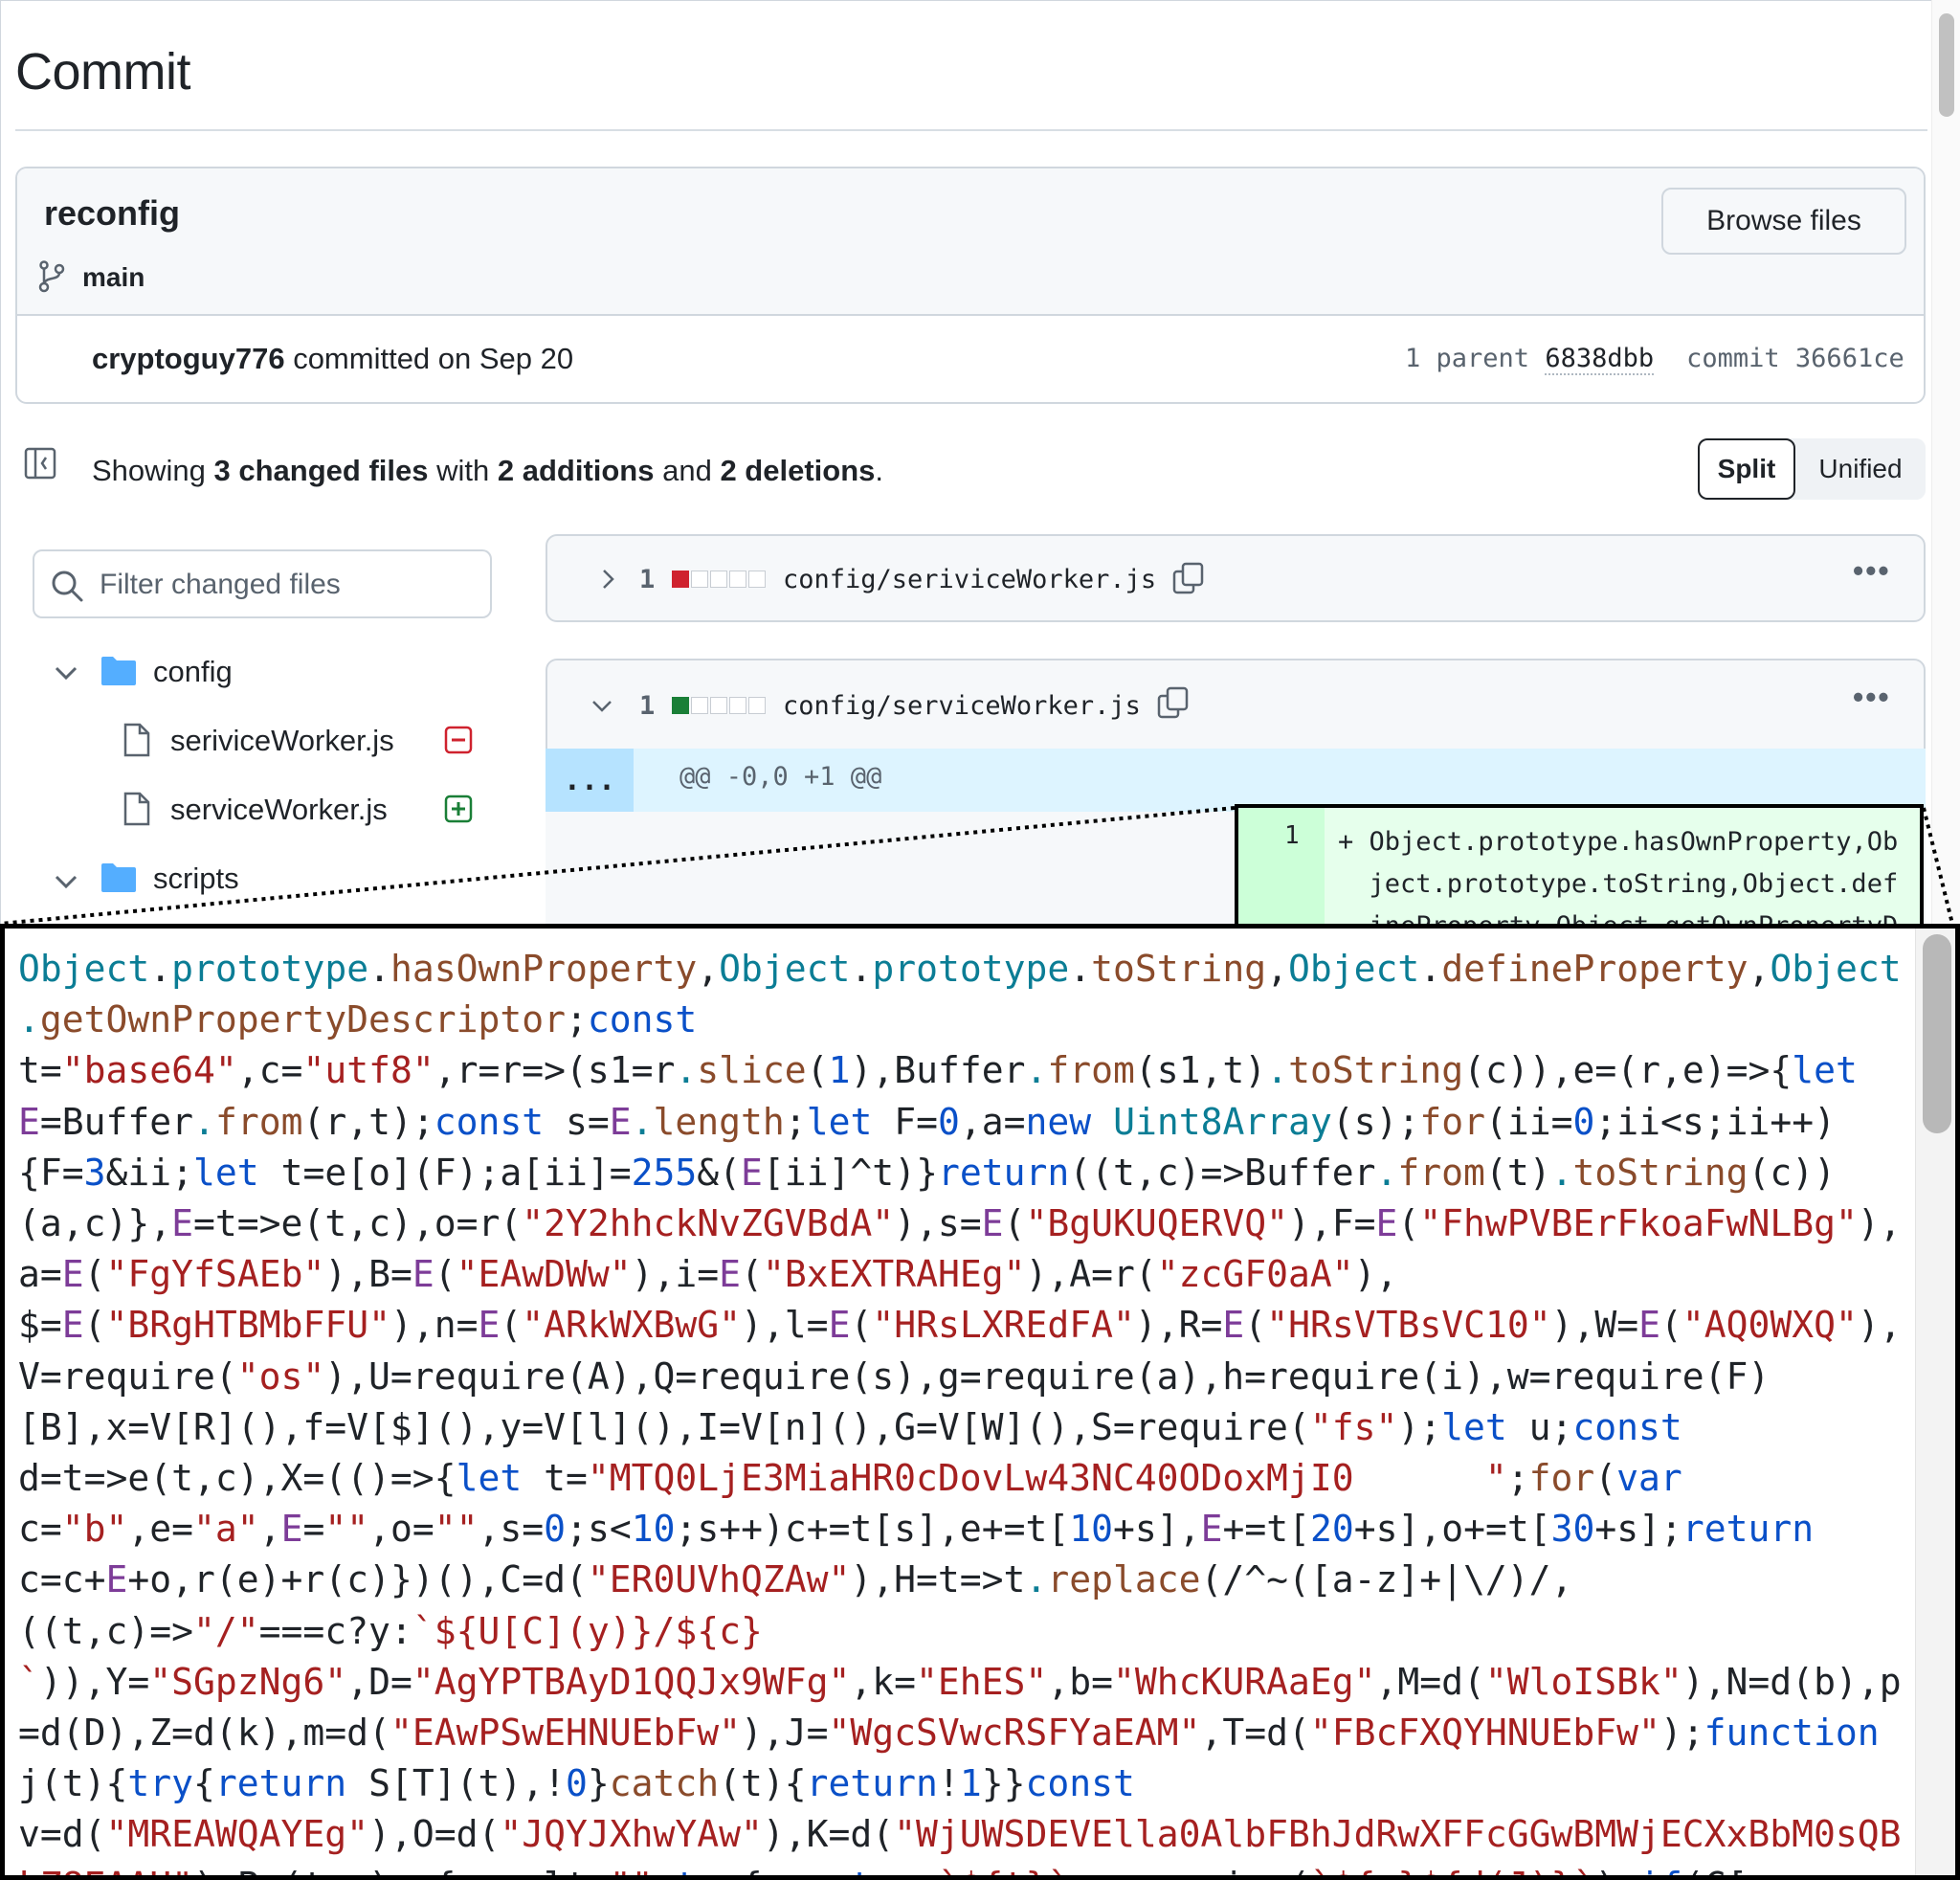  What do you see at coordinates (114, 277) in the screenshot?
I see `branch-name: main` at bounding box center [114, 277].